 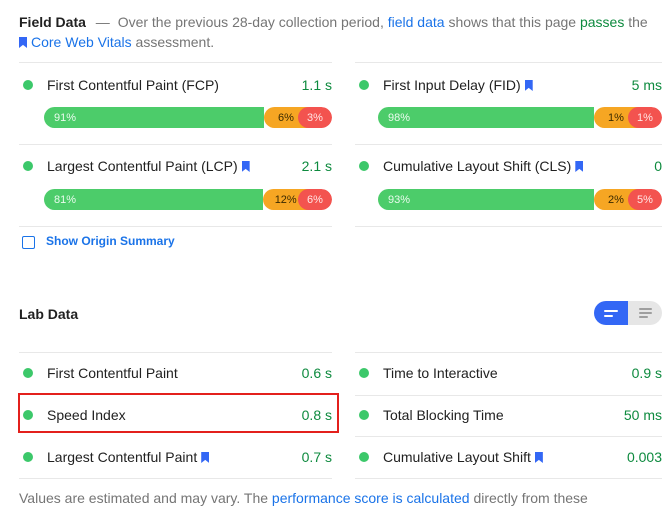 I want to click on compact-view-button, so click(x=611, y=313).